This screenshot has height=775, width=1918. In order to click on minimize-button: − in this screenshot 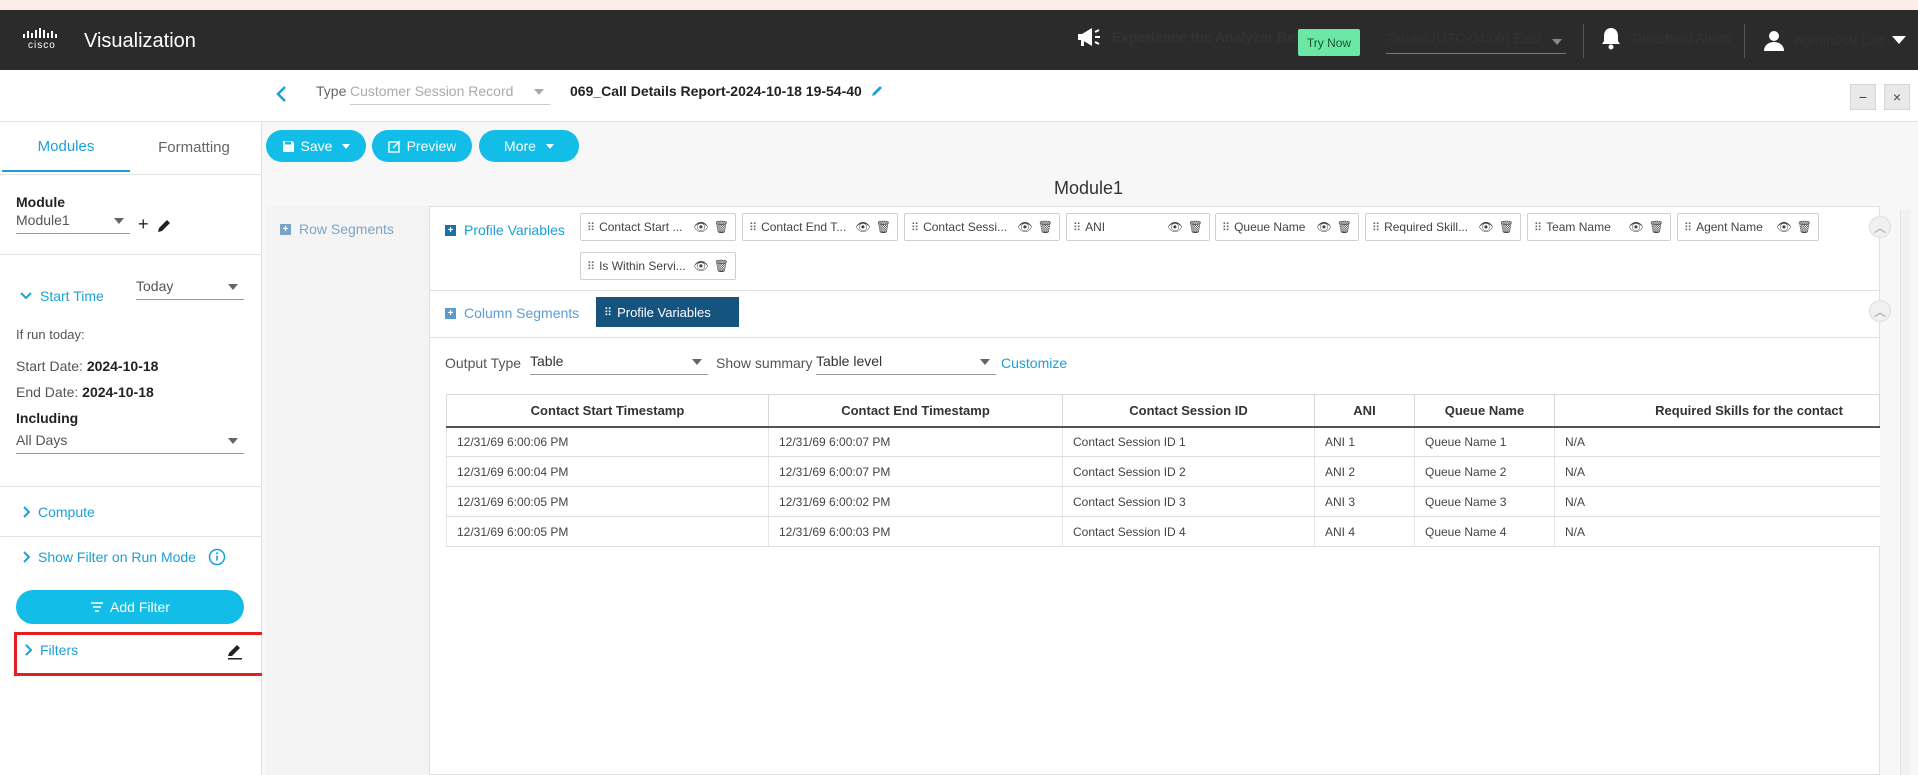, I will do `click(1863, 97)`.